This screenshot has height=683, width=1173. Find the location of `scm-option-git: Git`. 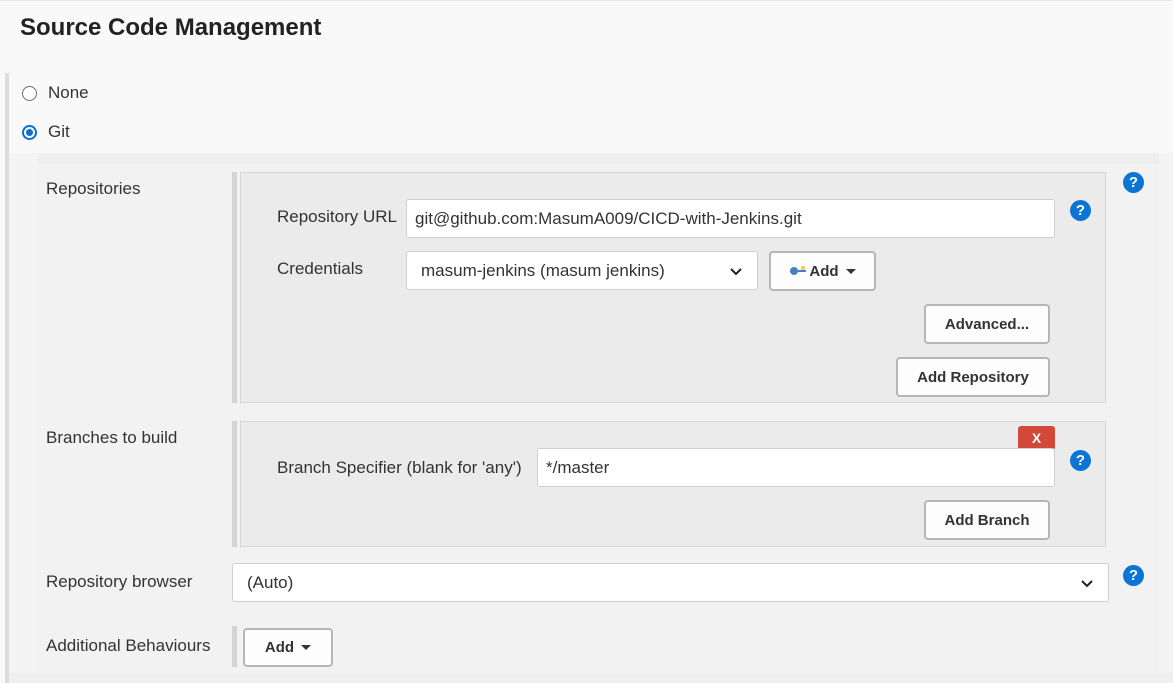

scm-option-git: Git is located at coordinates (46, 132).